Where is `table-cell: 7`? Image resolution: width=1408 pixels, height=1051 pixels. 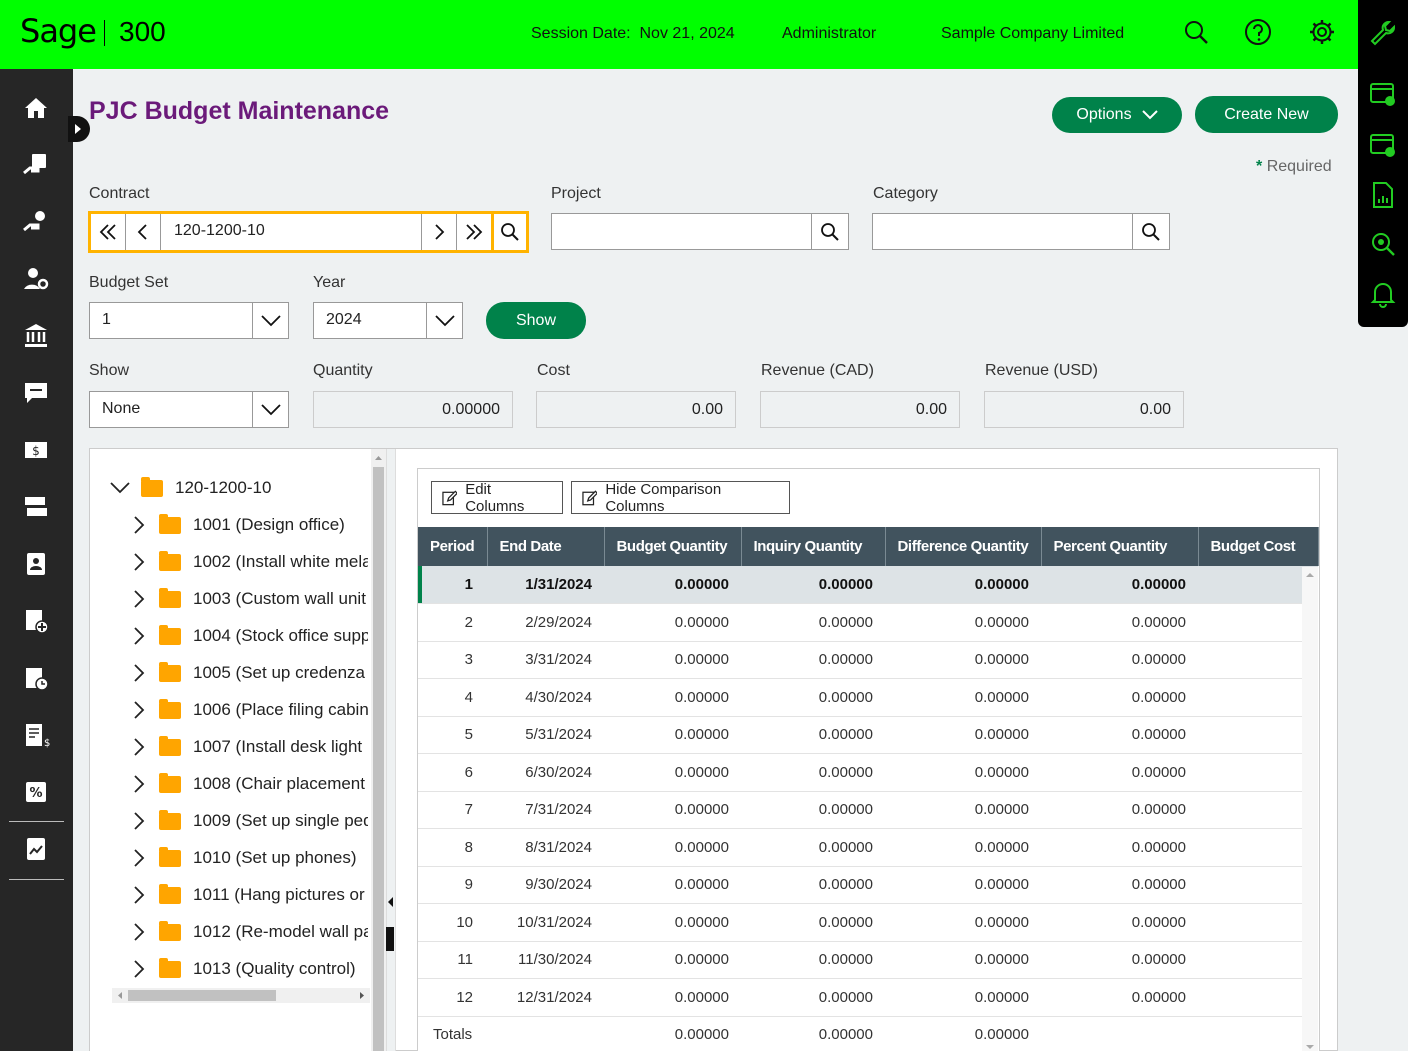
table-cell: 7 is located at coordinates (452, 810).